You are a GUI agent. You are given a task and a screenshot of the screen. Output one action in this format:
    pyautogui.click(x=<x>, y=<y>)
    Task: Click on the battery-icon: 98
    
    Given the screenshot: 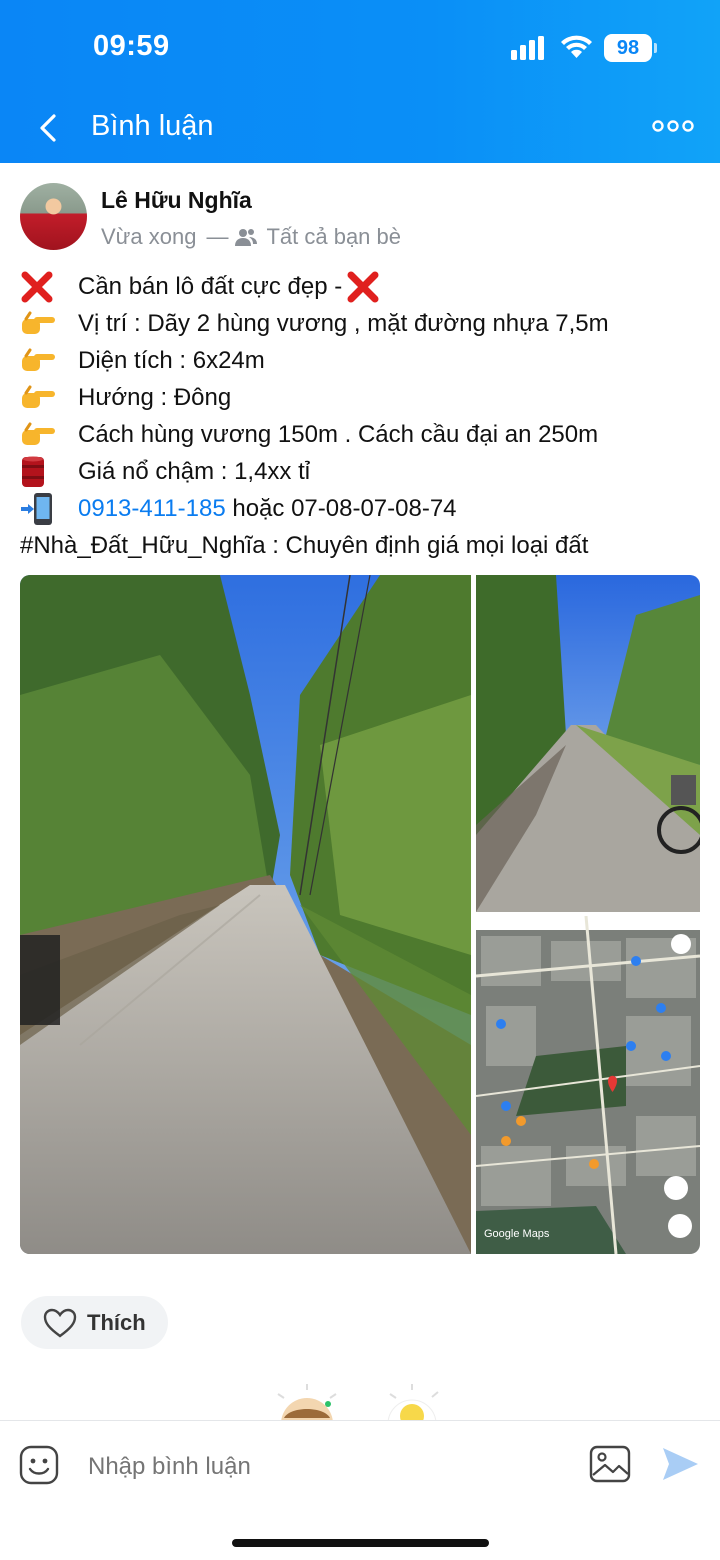 What is the action you would take?
    pyautogui.click(x=630, y=48)
    